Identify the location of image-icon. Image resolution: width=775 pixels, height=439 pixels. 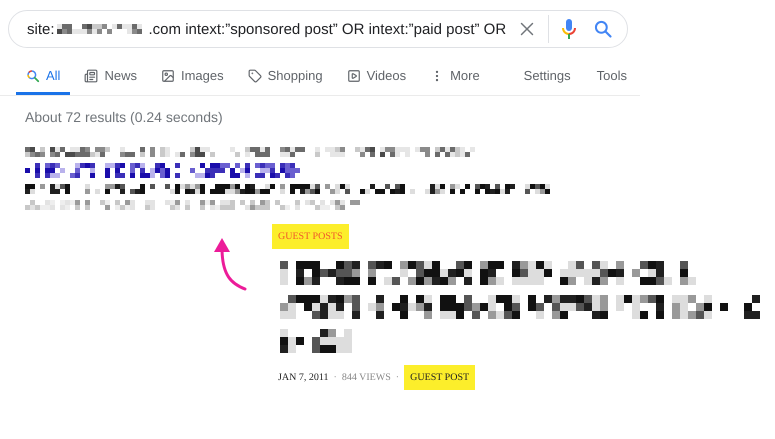
(167, 75).